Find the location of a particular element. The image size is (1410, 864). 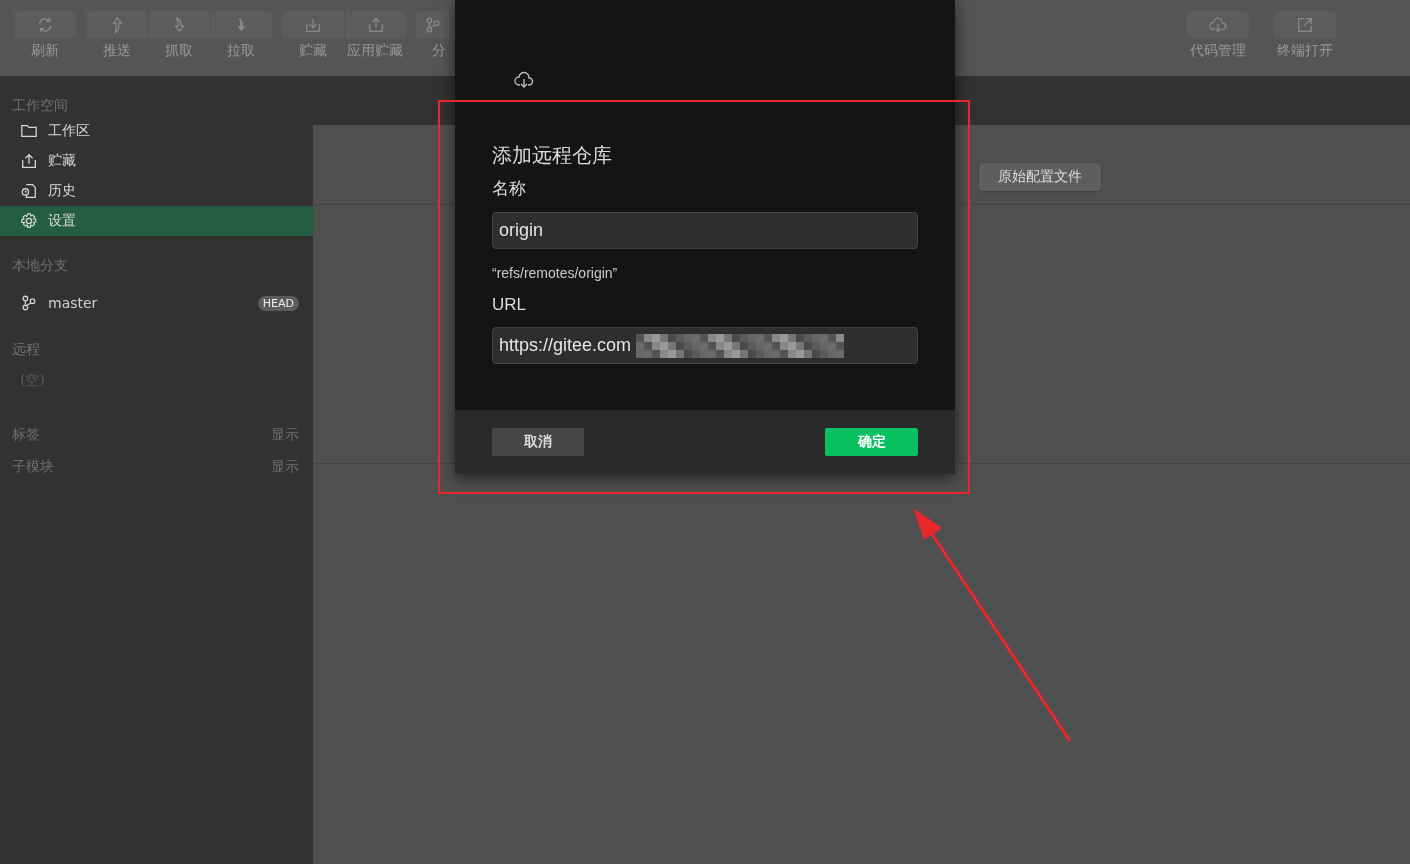

toolbar-label: 分 is located at coordinates (439, 51).